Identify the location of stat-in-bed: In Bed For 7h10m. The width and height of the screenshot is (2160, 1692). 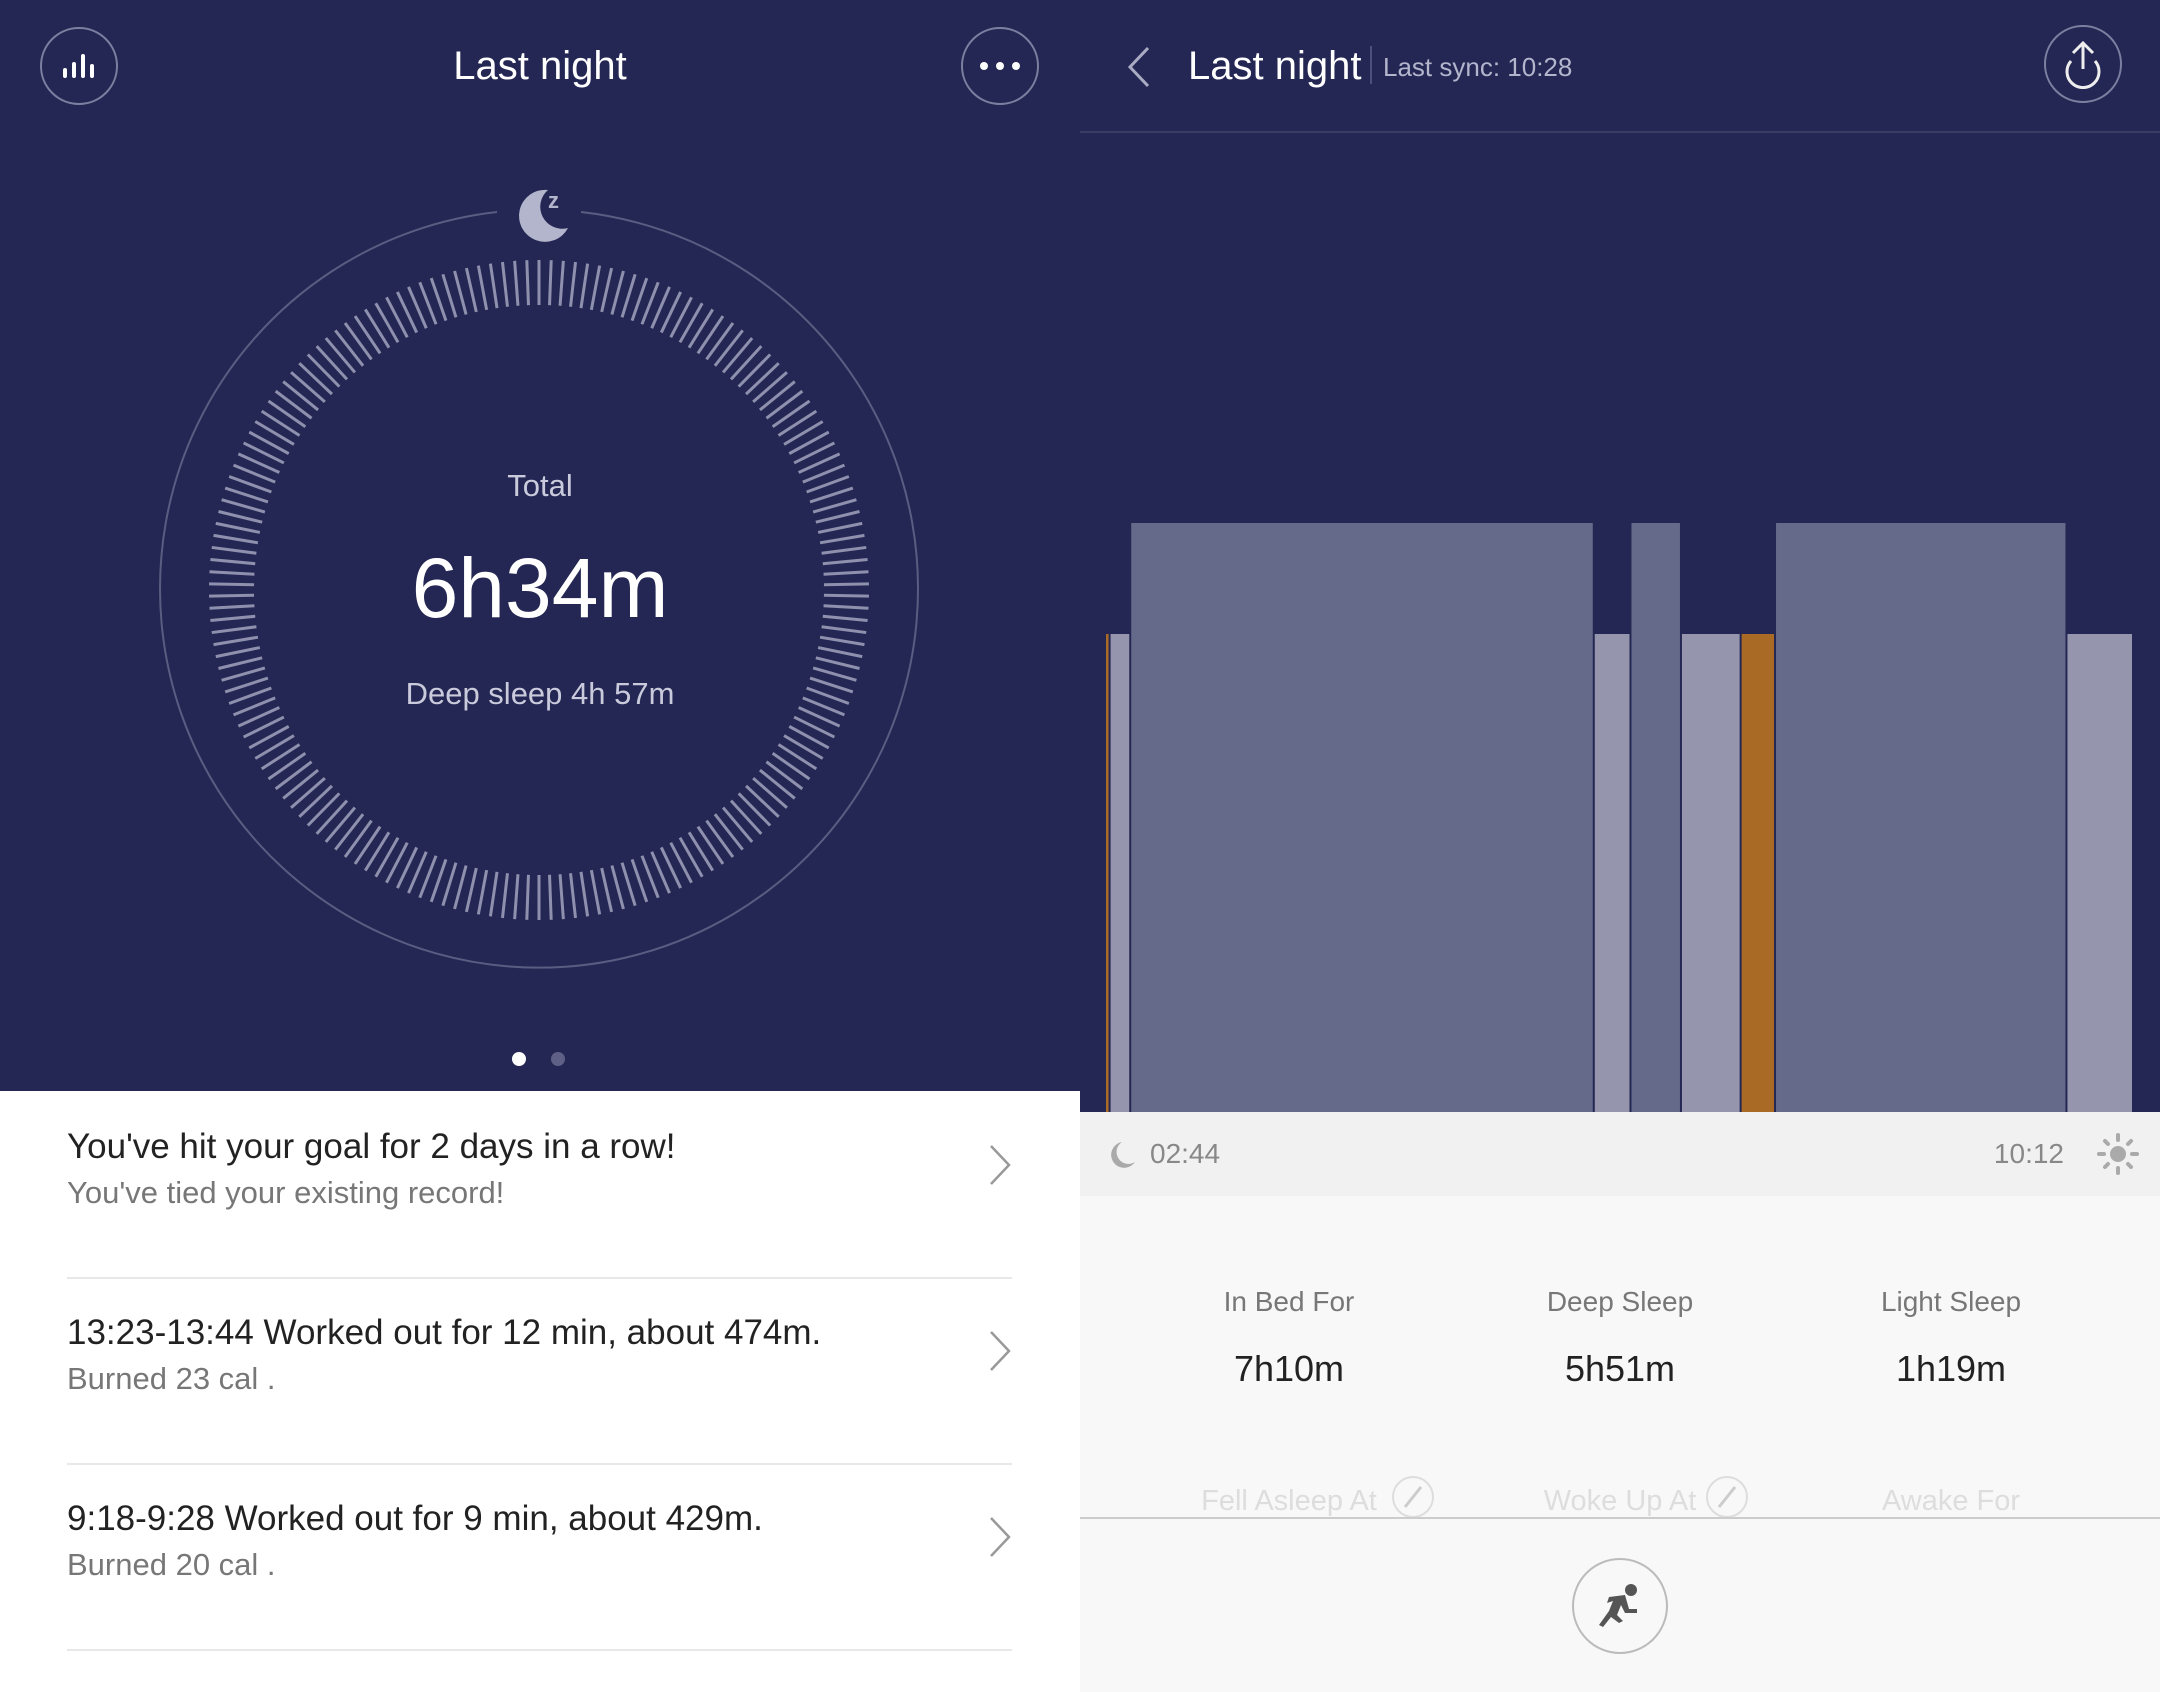
(1289, 1338).